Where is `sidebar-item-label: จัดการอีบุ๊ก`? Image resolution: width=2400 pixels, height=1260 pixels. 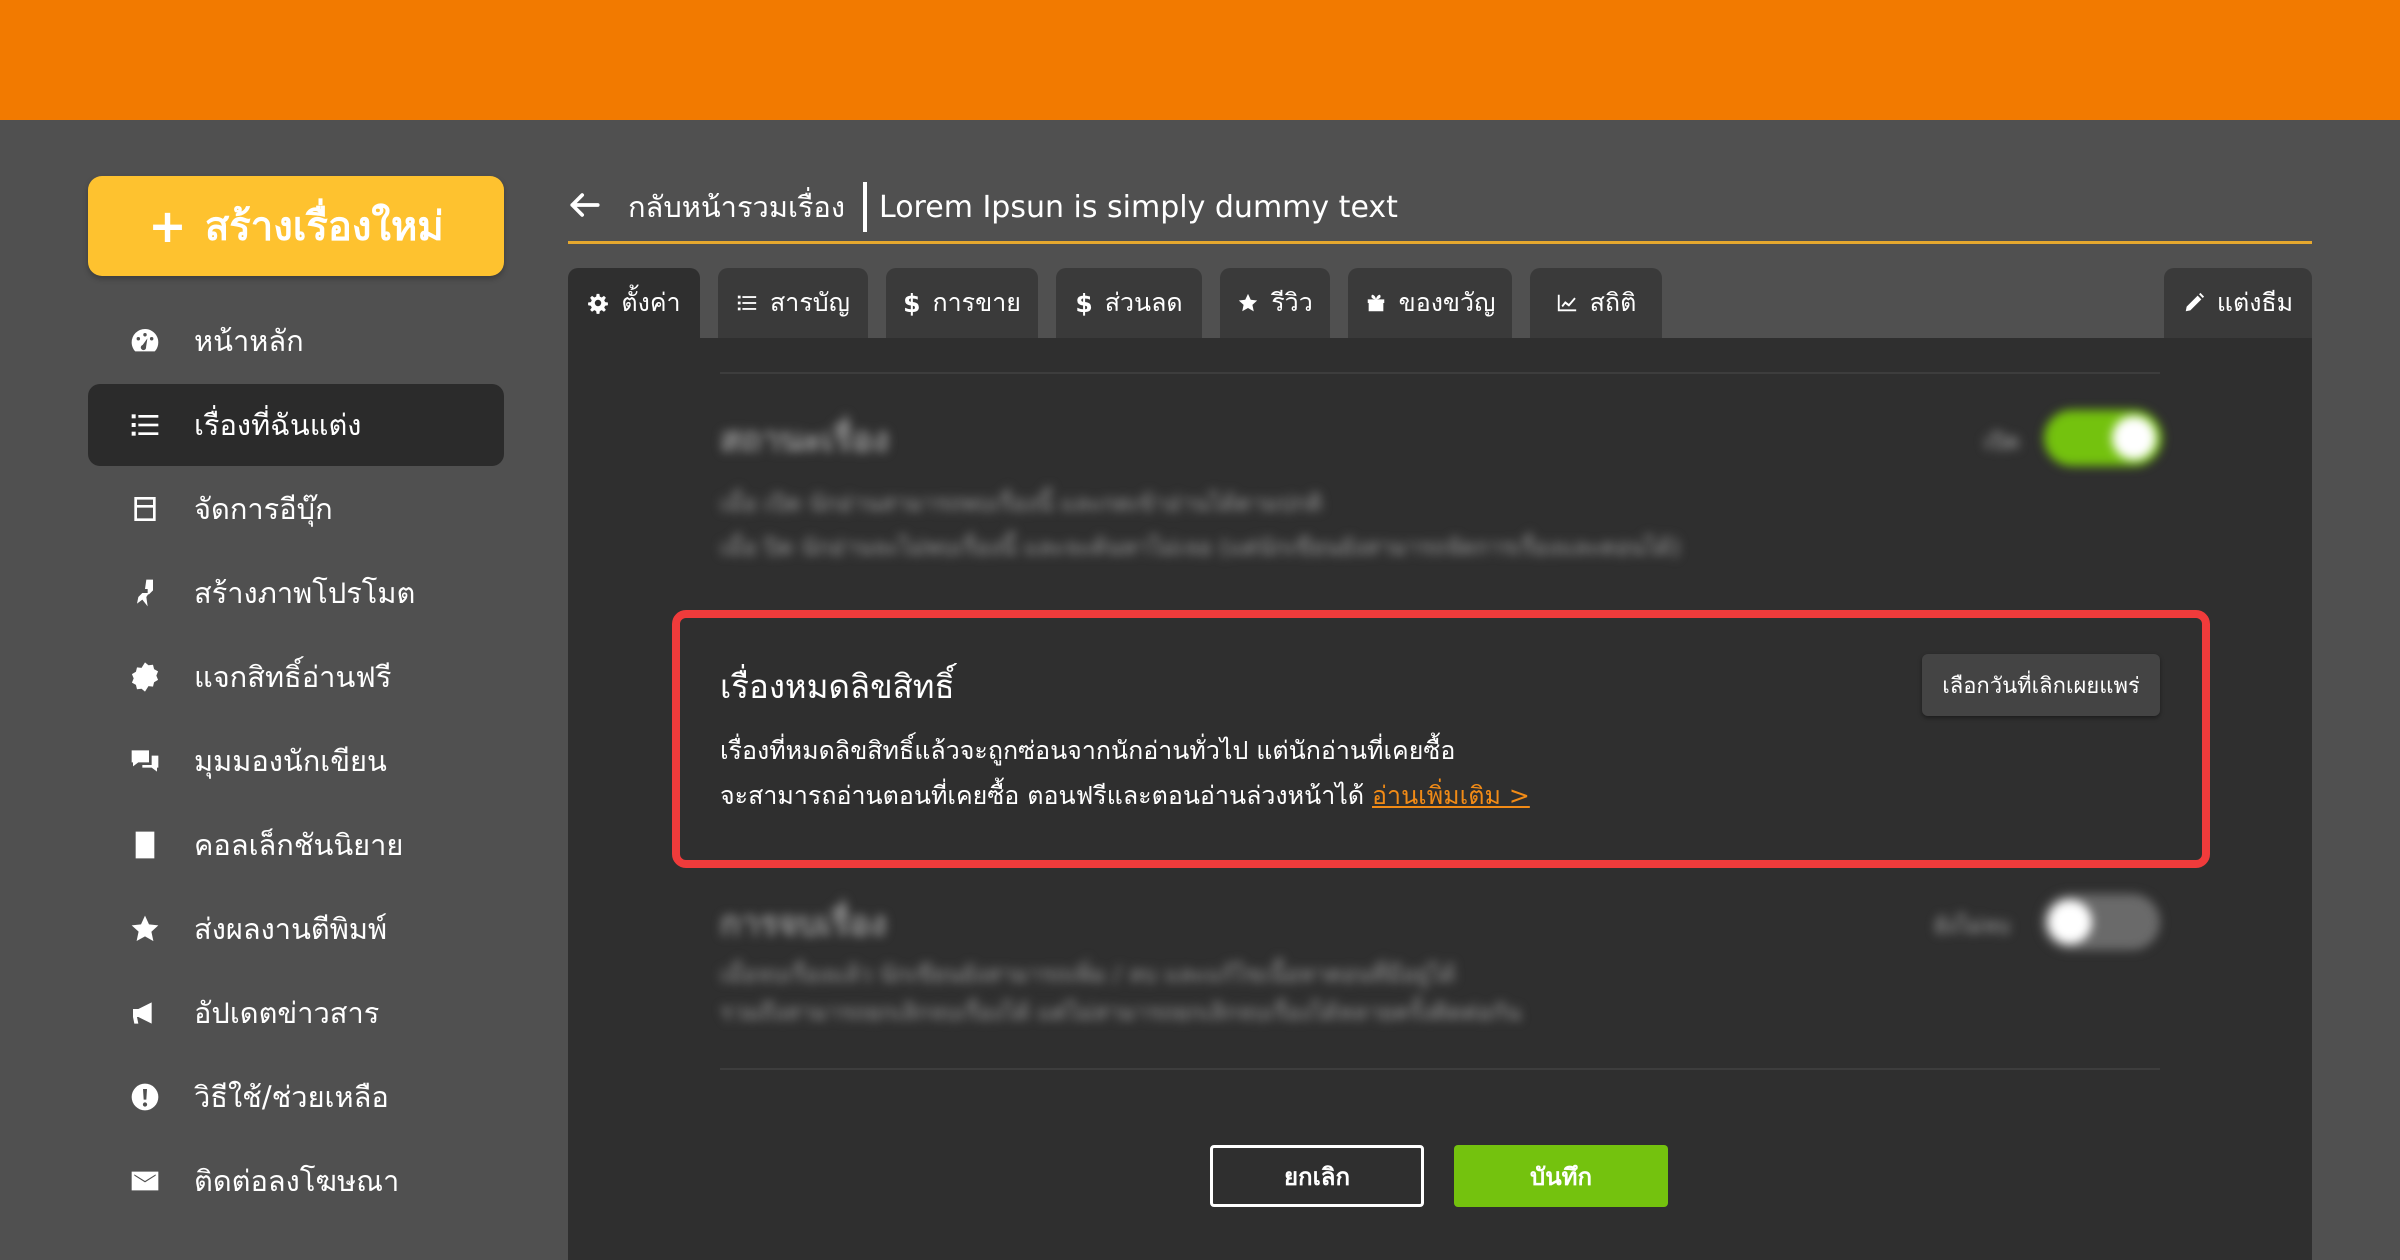
sidebar-item-label: จัดการอีบุ๊ก is located at coordinates (263, 509).